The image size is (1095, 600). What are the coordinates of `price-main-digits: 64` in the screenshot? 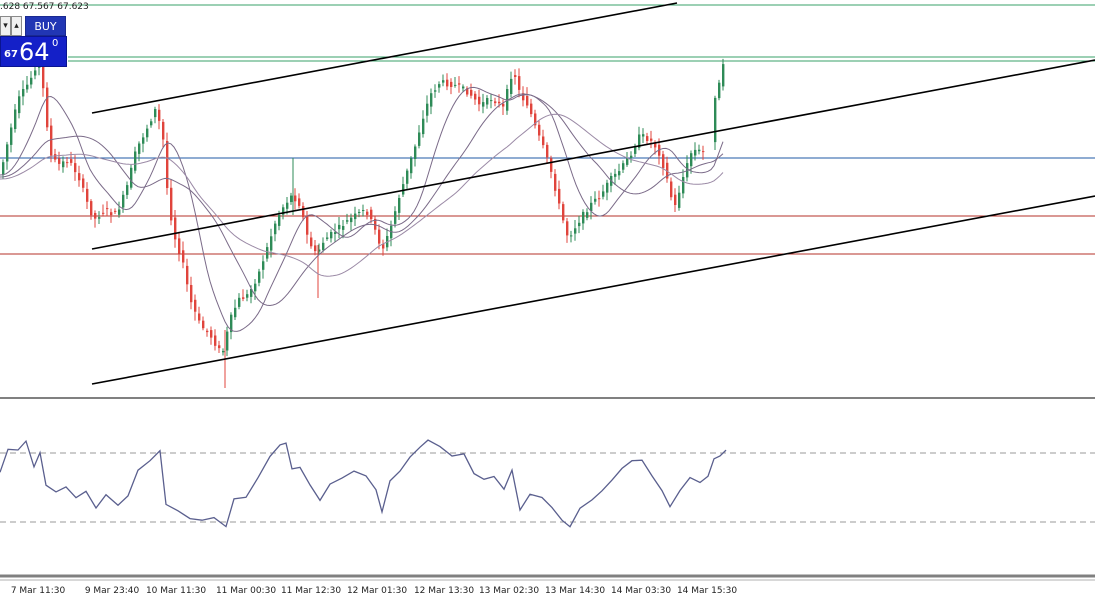 It's located at (34, 52).